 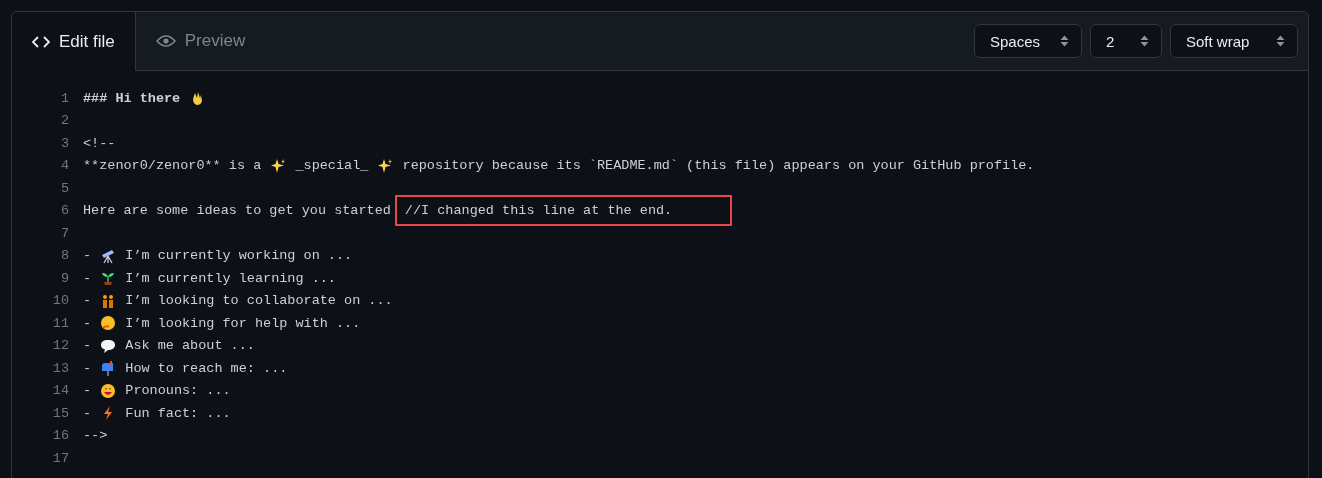 I want to click on line-number: 3, so click(x=64, y=143).